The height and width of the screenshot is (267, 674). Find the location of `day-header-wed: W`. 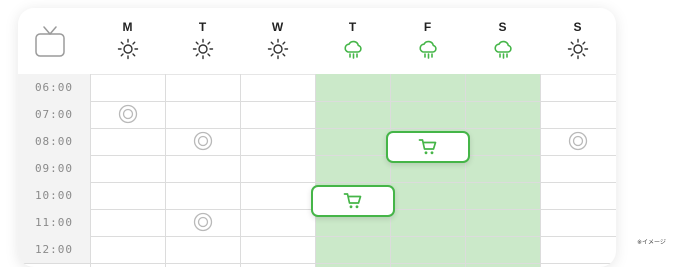

day-header-wed: W is located at coordinates (277, 41).